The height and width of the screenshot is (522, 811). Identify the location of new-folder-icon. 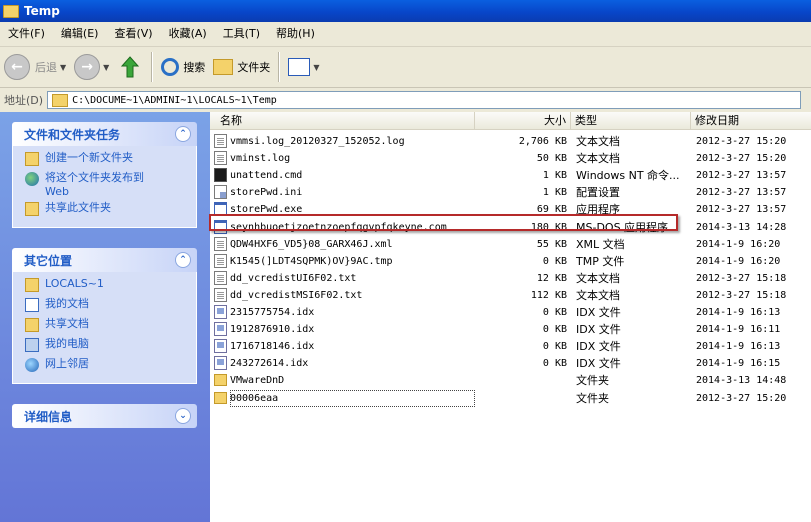
(32, 159).